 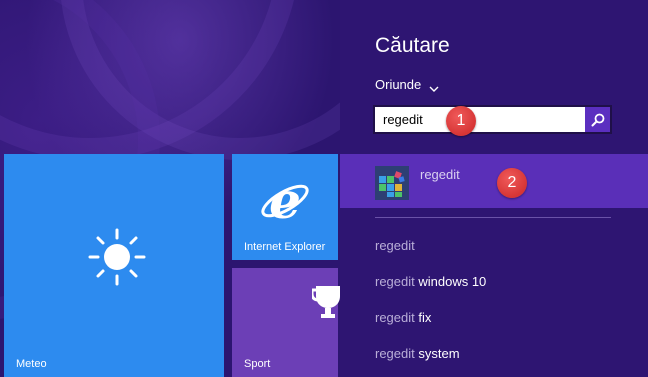 I want to click on suggestion-suffix: windows 10, so click(x=450, y=281).